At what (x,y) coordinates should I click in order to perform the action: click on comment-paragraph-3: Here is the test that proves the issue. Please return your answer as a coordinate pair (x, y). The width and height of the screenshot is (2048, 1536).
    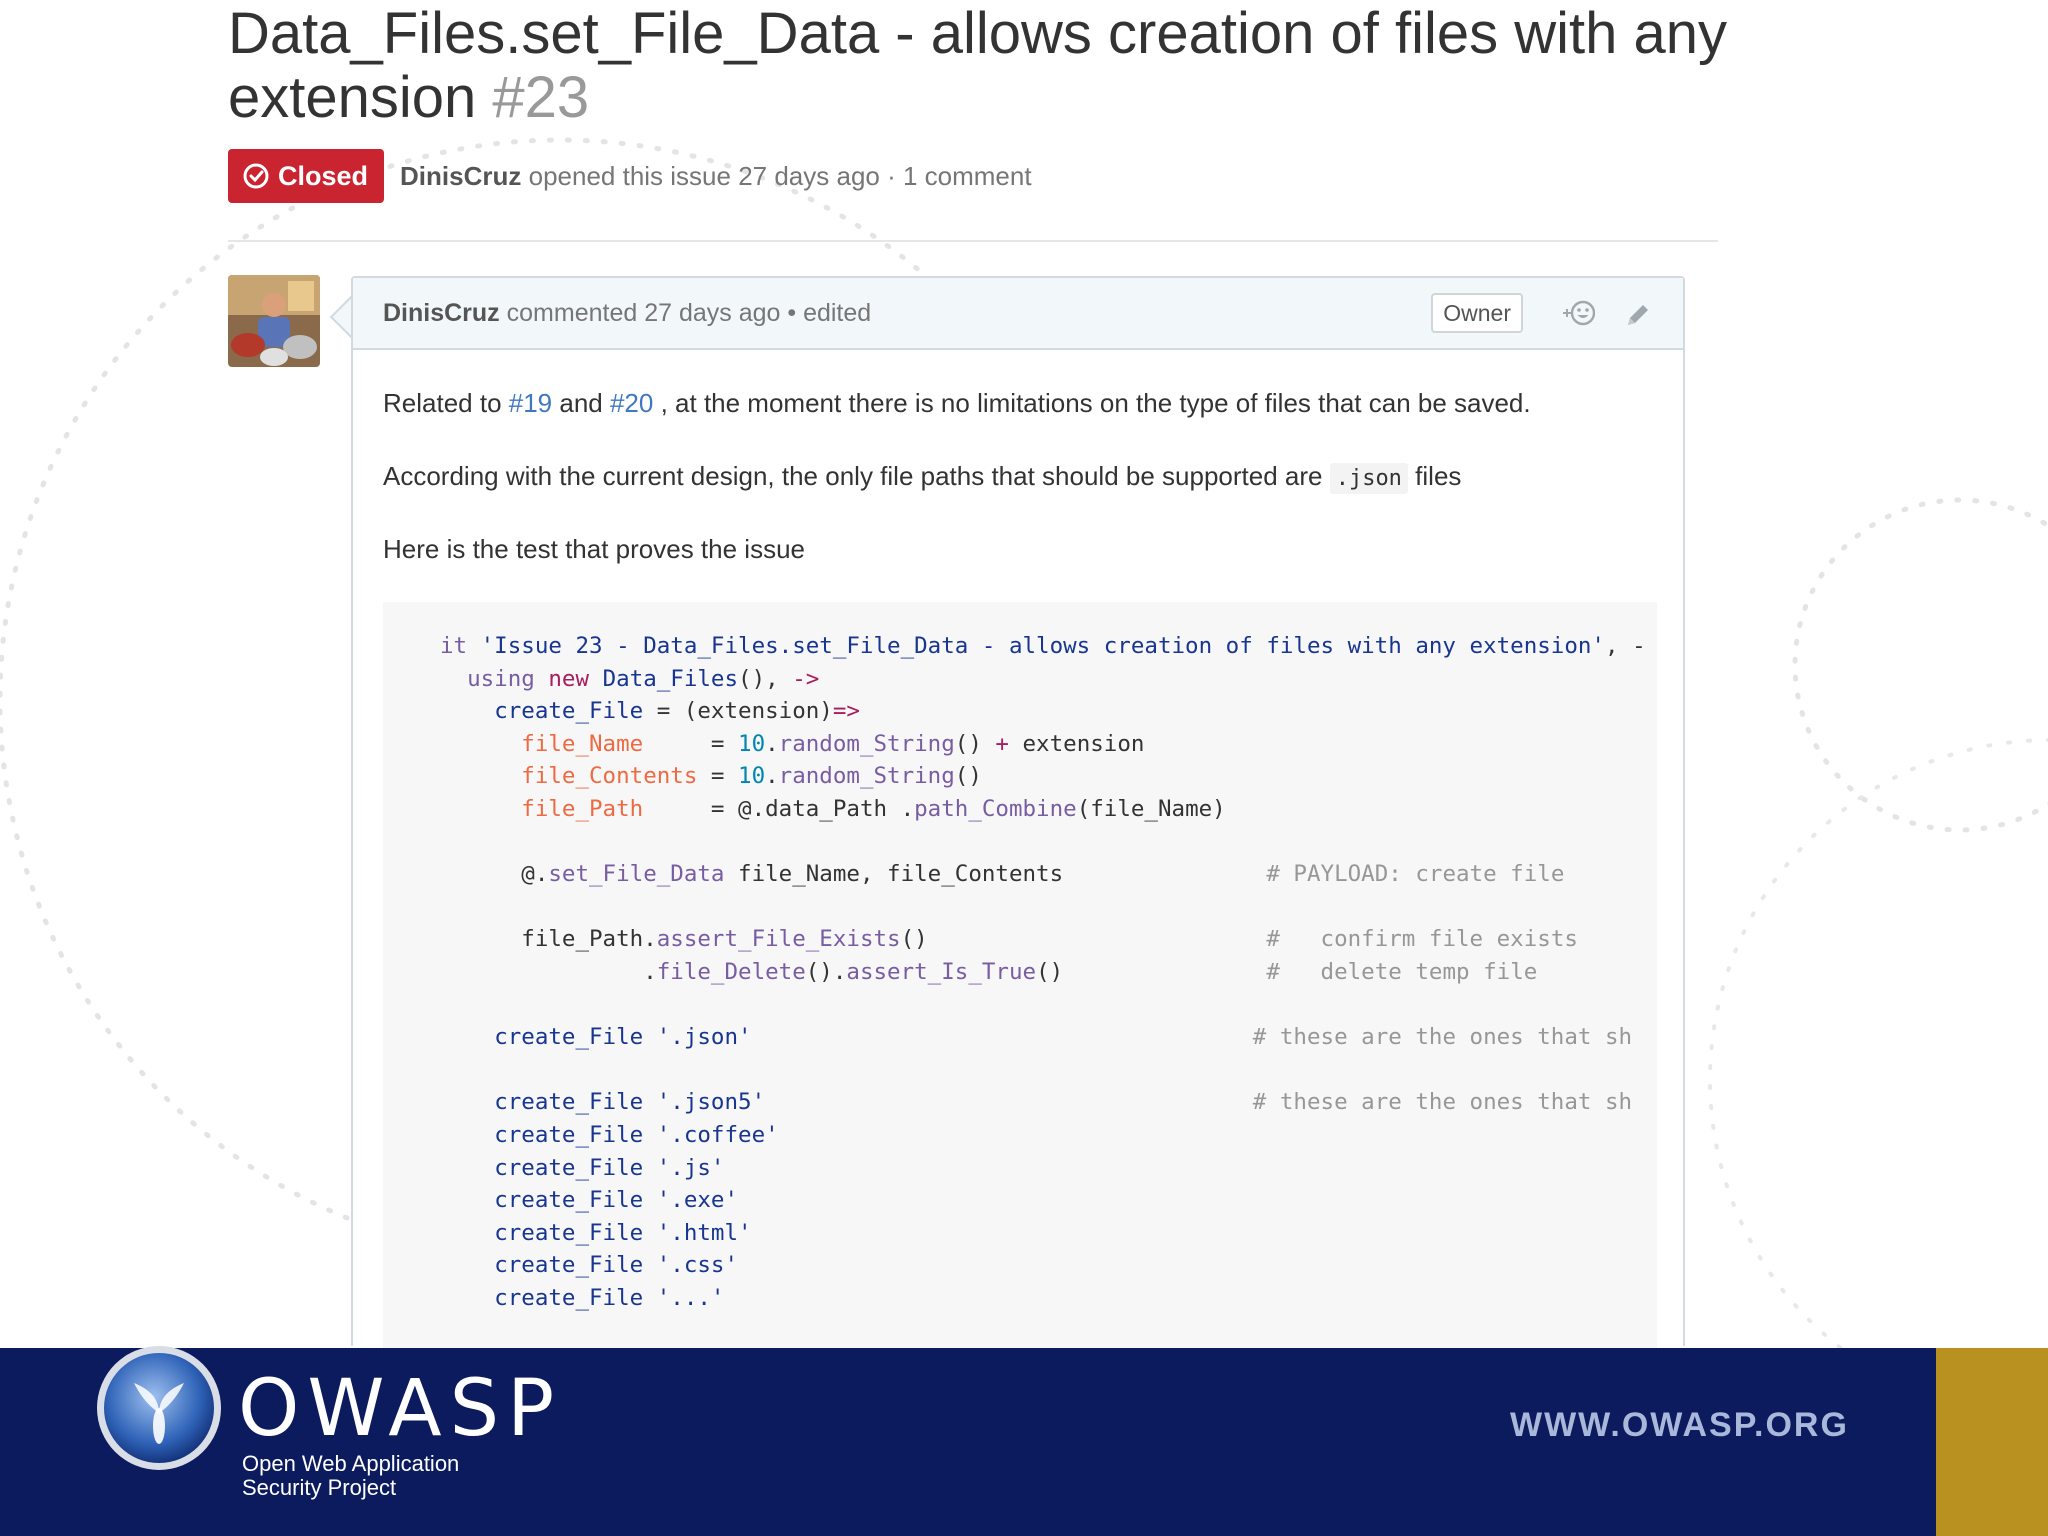
    Looking at the image, I should click on (594, 549).